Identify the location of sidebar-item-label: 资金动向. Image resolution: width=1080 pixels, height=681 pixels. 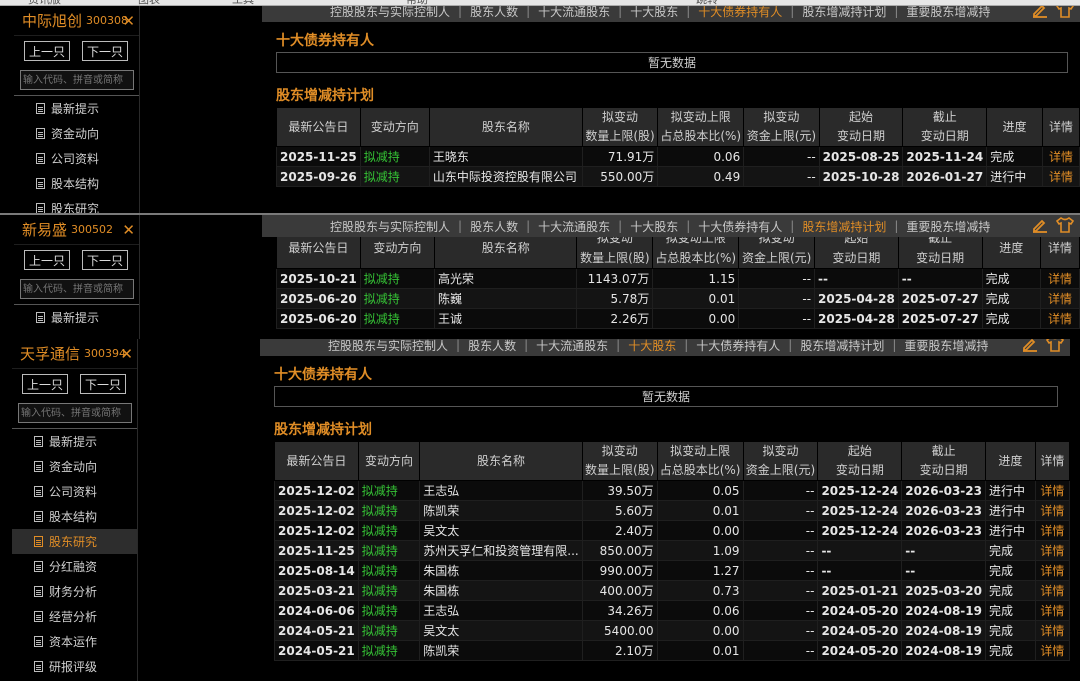
(75, 134).